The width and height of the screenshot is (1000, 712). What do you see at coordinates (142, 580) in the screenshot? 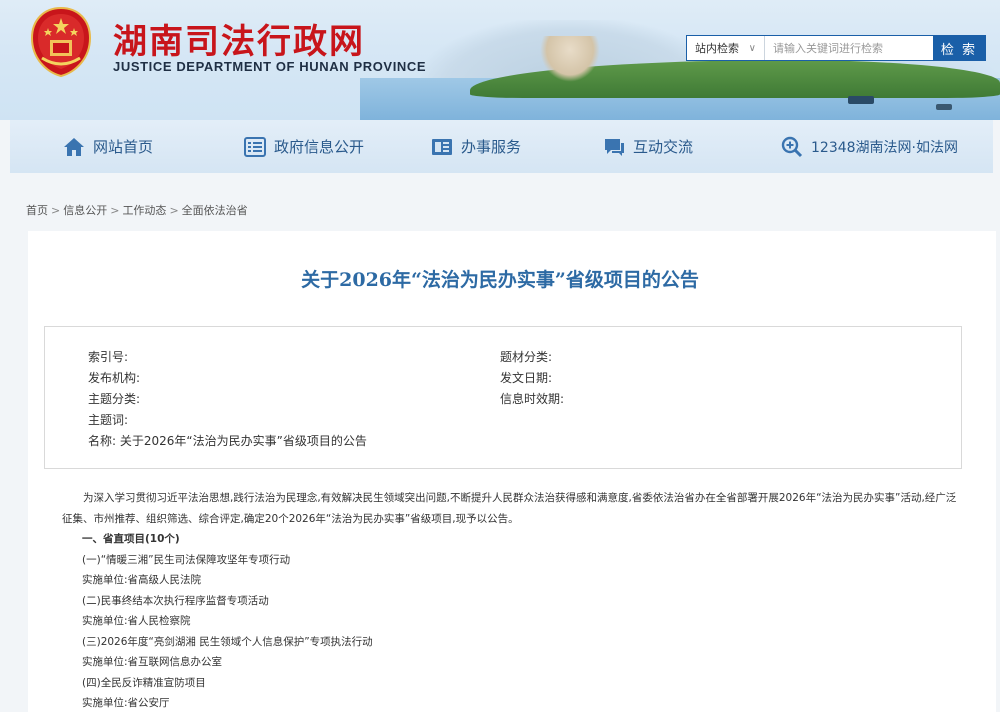
I see `implementing-unit: 实施单位:省高级人民法院` at bounding box center [142, 580].